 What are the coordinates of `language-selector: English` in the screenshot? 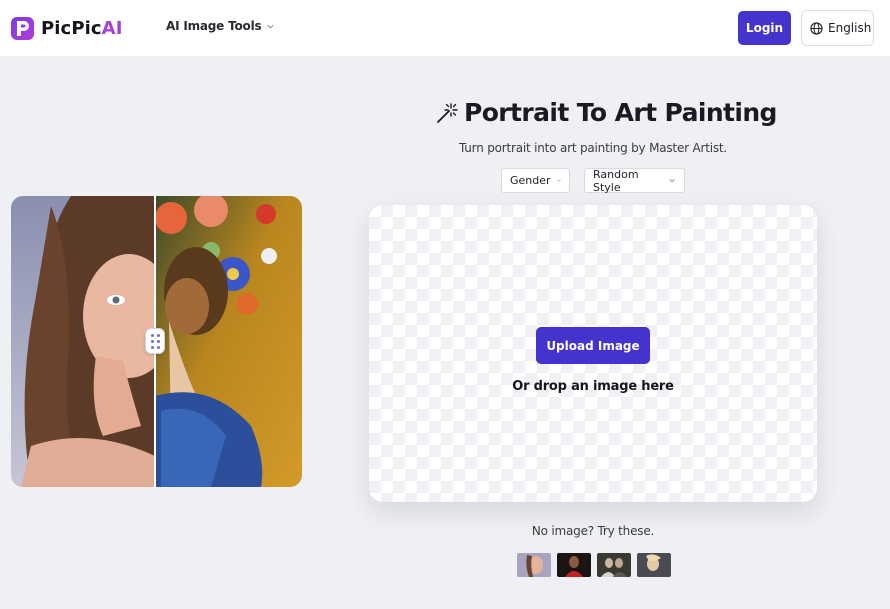 It's located at (837, 28).